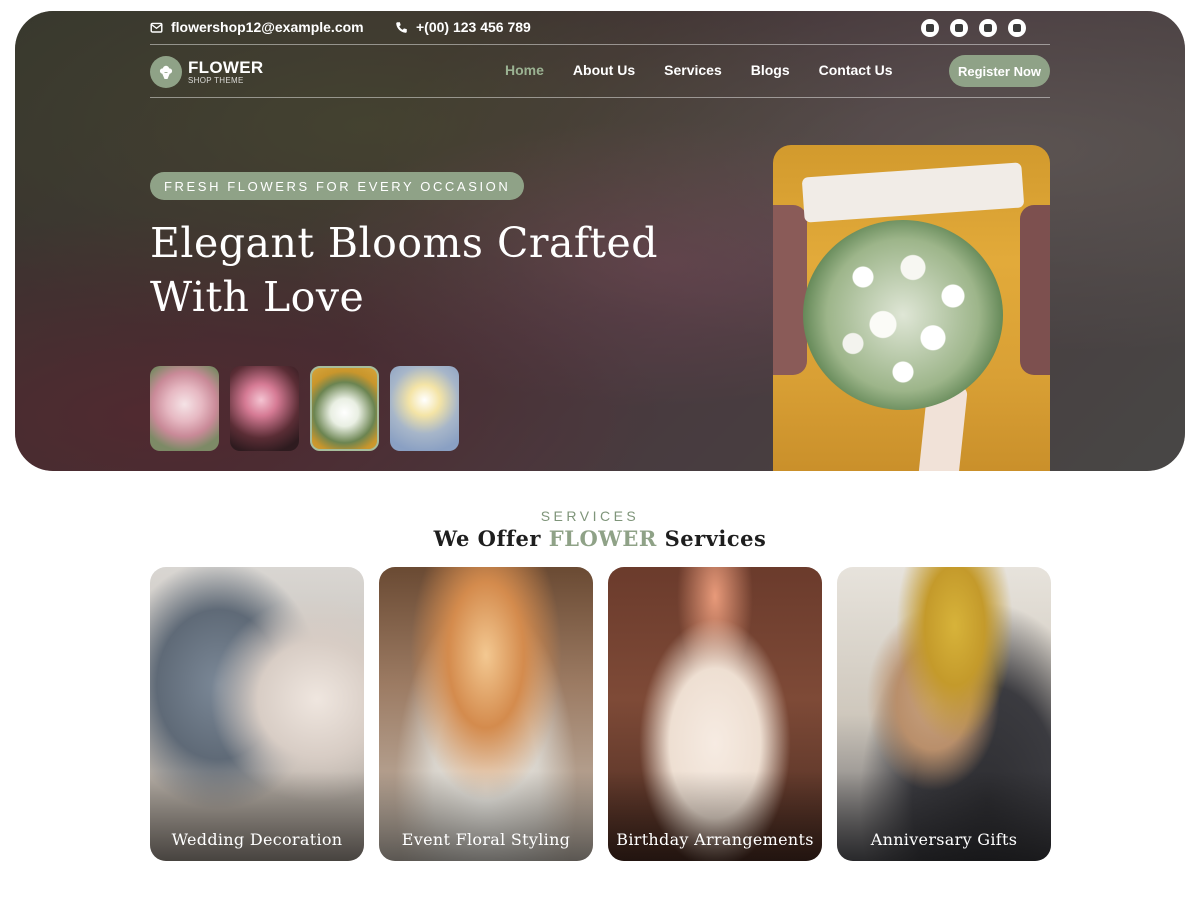 Image resolution: width=1200 pixels, height=900 pixels. Describe the element at coordinates (973, 28) in the screenshot. I see `social-links` at that location.